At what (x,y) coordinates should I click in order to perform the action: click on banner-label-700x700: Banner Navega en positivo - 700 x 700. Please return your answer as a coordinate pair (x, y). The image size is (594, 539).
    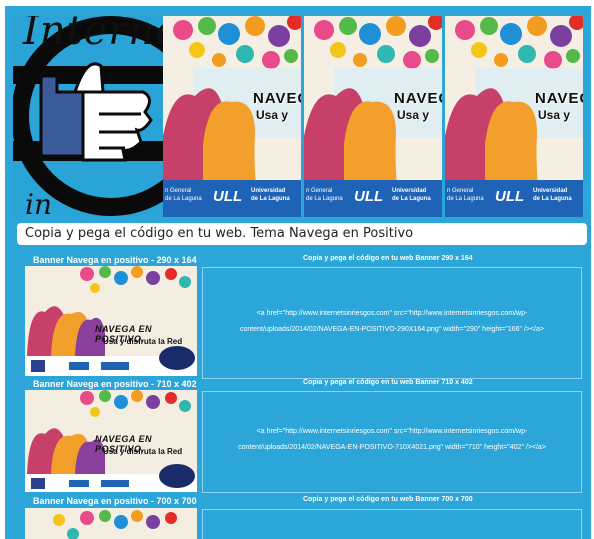
    Looking at the image, I should click on (115, 501).